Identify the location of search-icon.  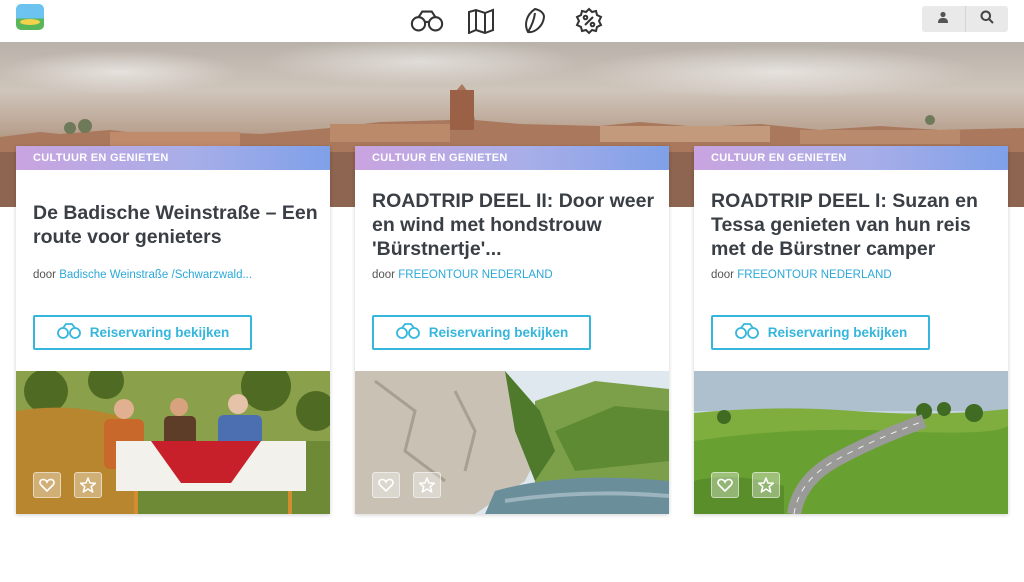
(987, 19).